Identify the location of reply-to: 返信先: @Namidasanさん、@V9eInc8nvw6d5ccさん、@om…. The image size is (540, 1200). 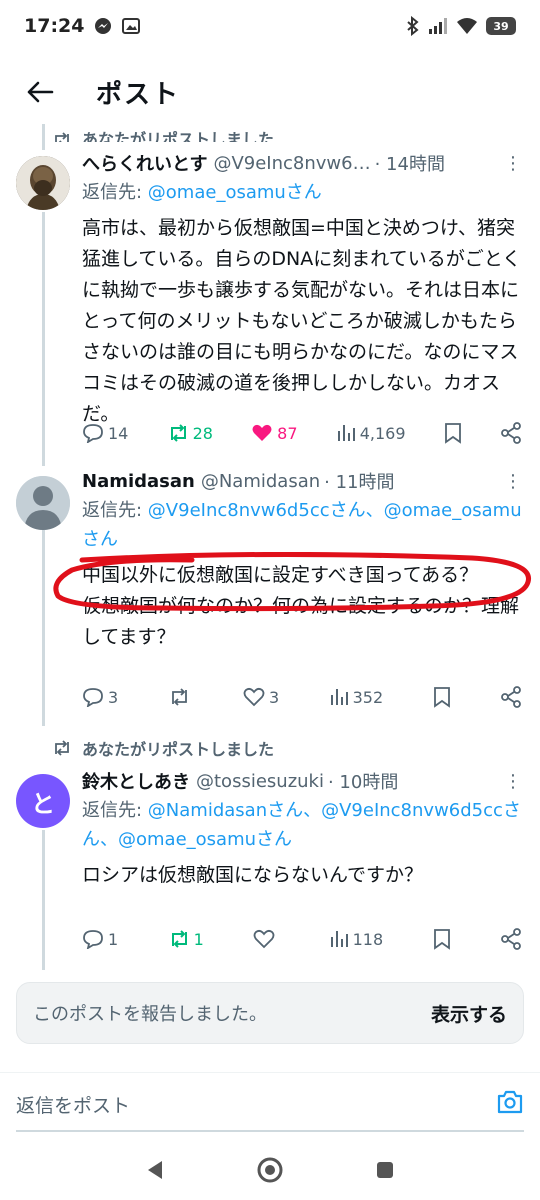
(302, 825).